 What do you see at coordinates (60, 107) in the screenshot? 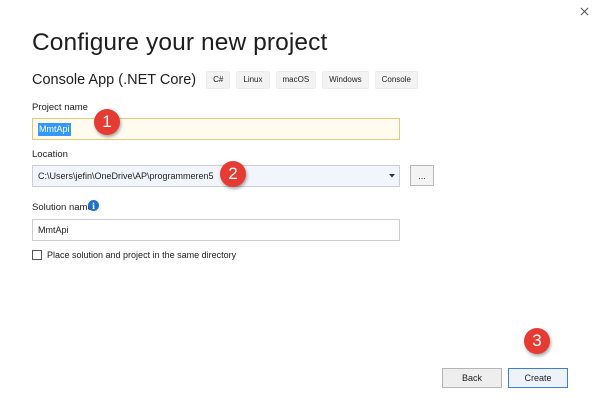
I see `project-name-label: Project name` at bounding box center [60, 107].